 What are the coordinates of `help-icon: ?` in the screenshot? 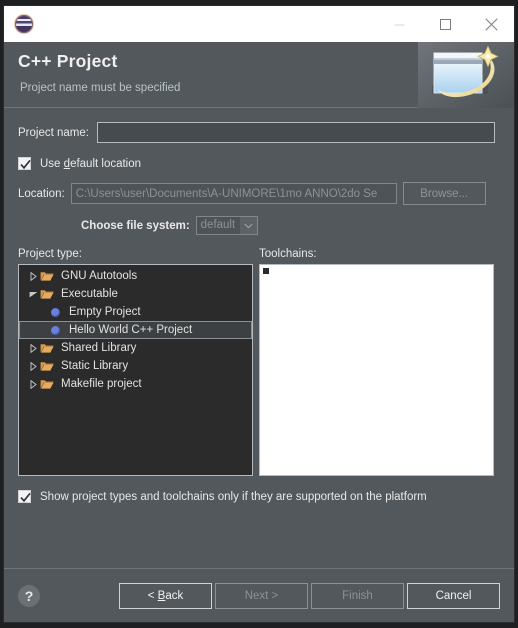 It's located at (29, 595).